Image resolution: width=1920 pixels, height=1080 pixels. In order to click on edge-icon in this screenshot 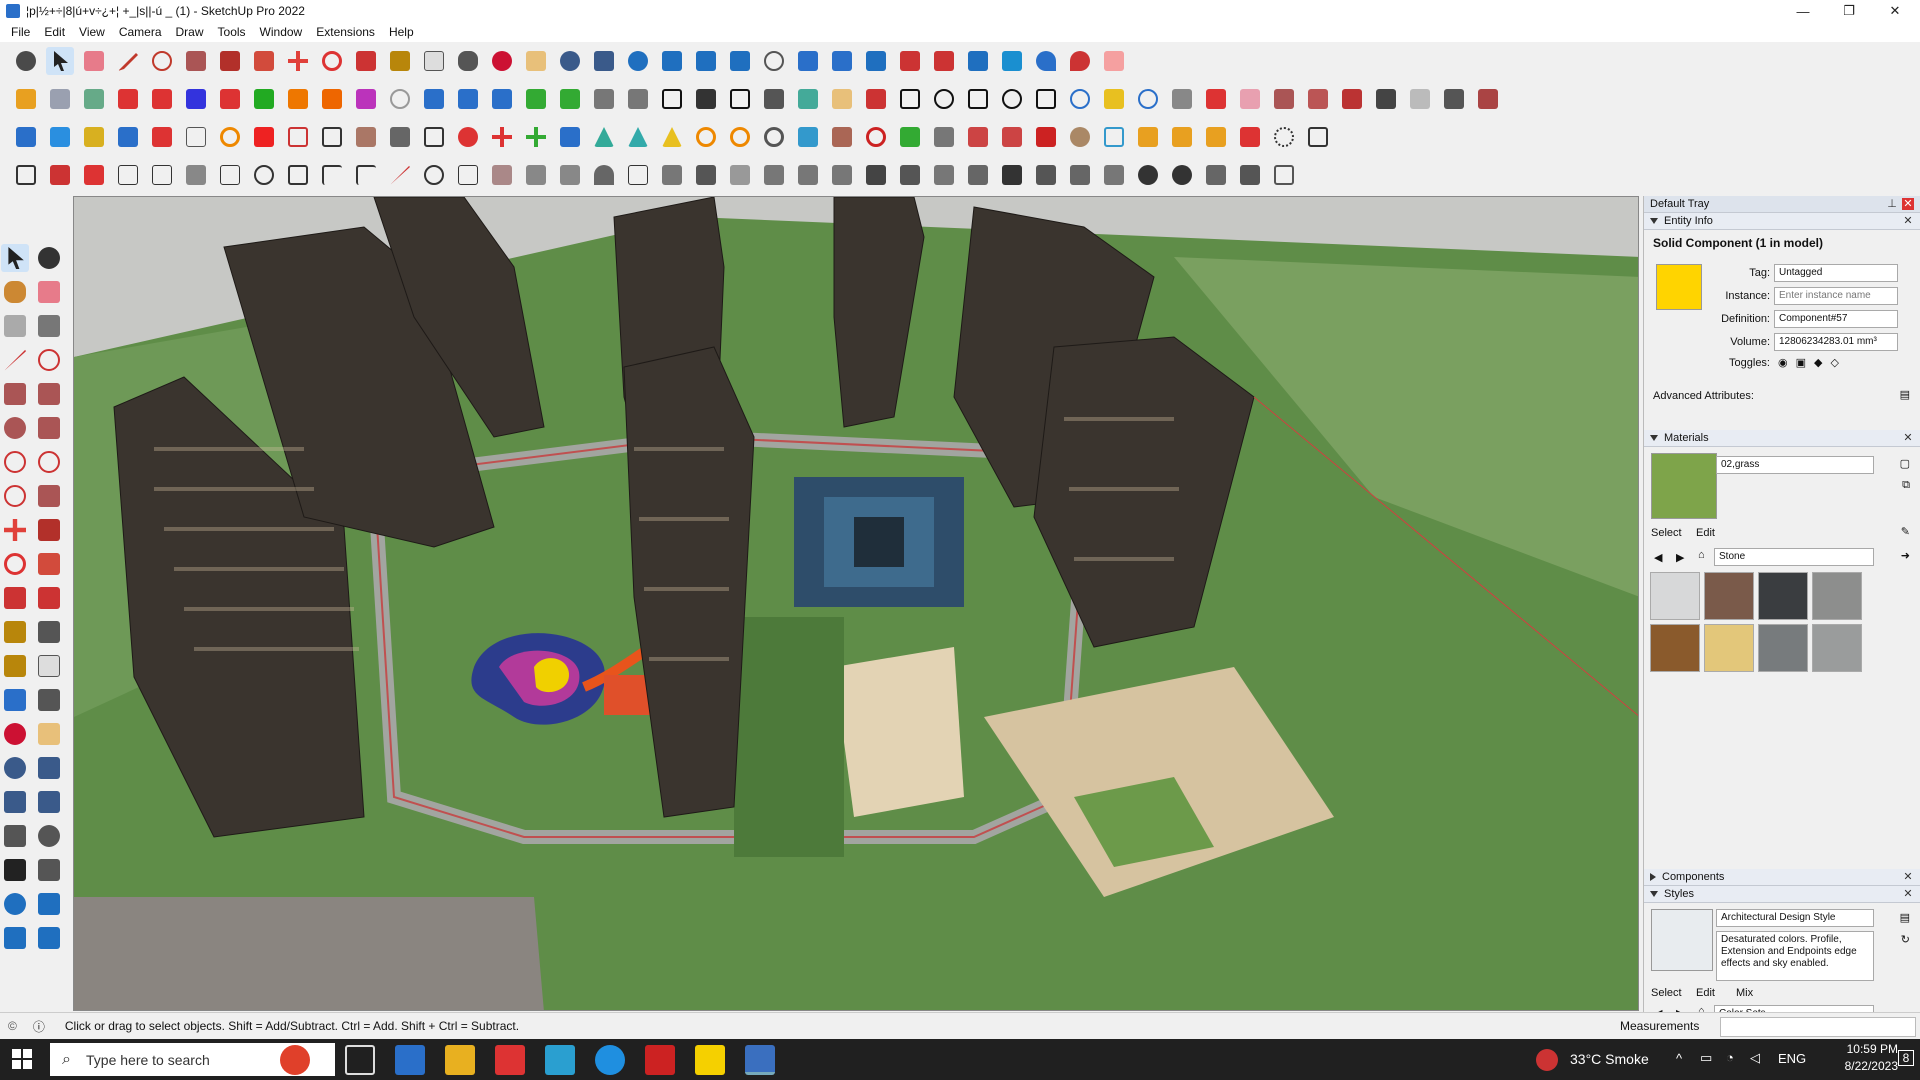, I will do `click(610, 1060)`.